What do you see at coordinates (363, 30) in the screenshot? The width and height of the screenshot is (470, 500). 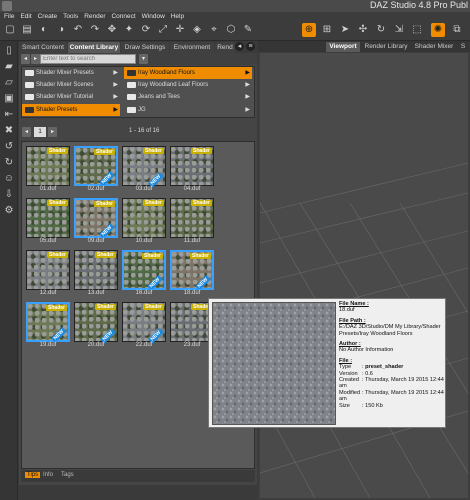 I see `translate-icon: ✣` at bounding box center [363, 30].